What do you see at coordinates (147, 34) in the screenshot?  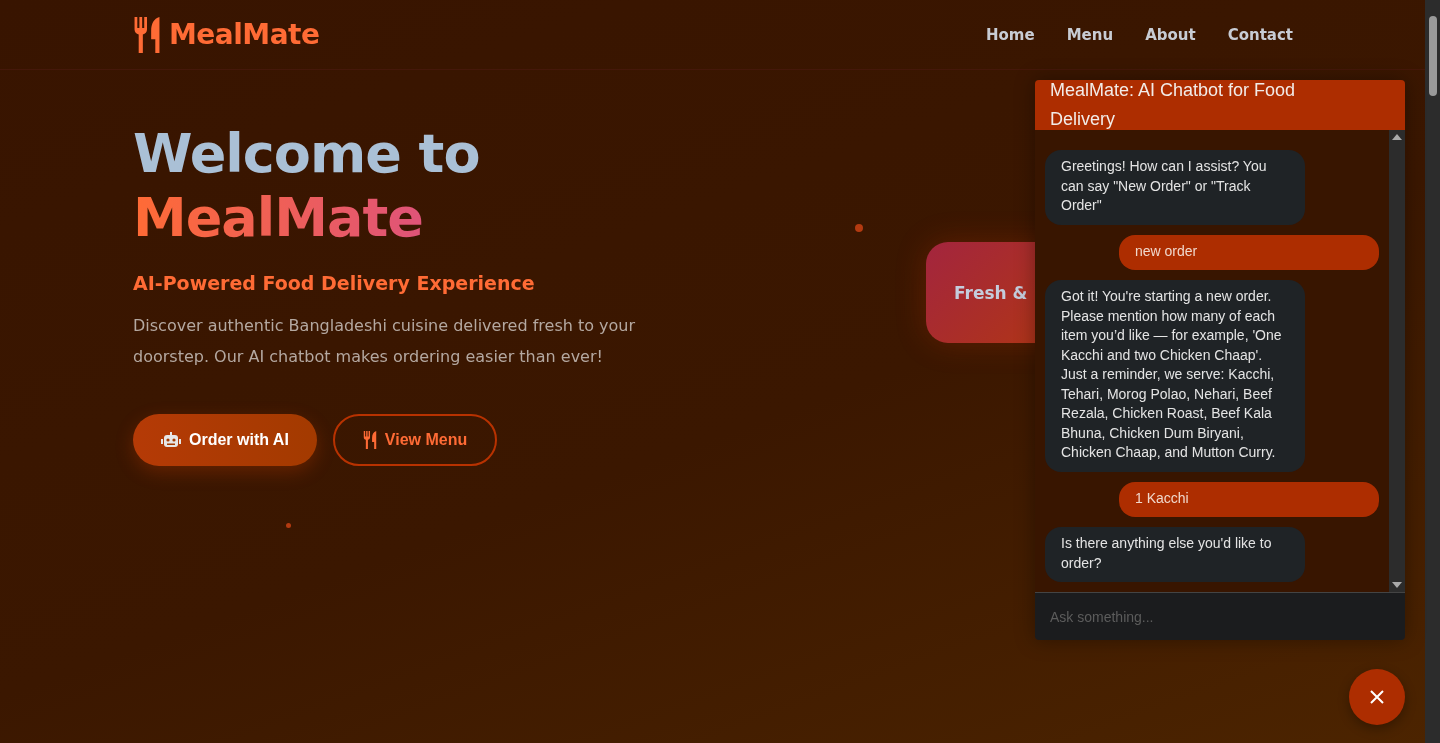 I see `logo-icon` at bounding box center [147, 34].